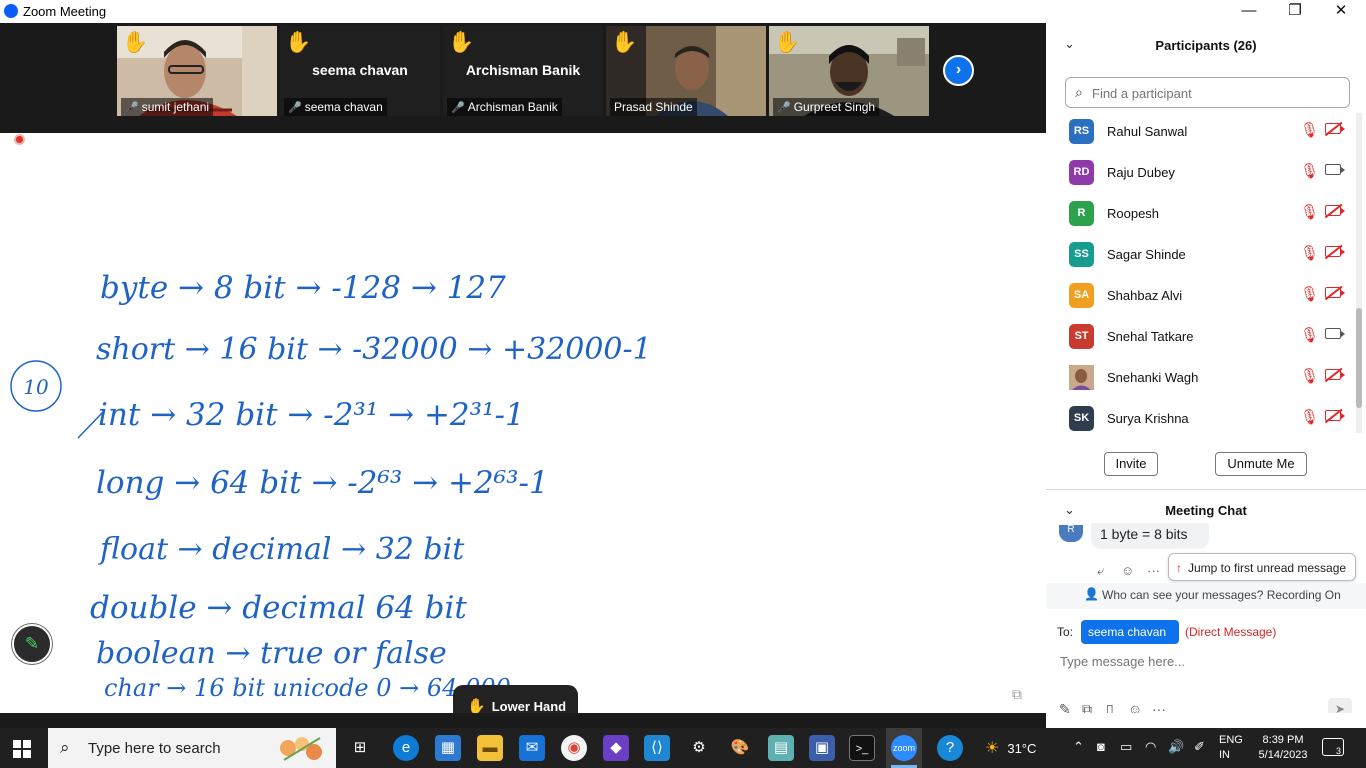 Image resolution: width=1366 pixels, height=768 pixels. I want to click on next-page-button: ›, so click(958, 70).